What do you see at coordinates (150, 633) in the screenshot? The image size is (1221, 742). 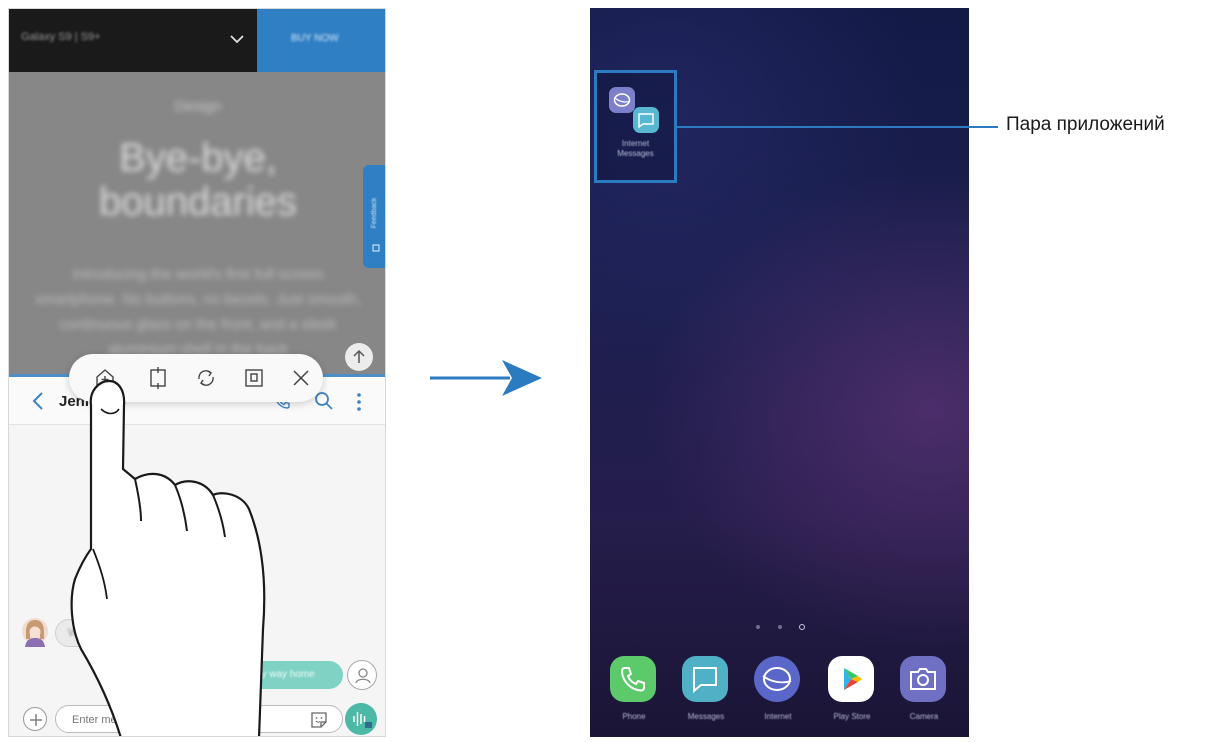 I see `incoming-message-bubble: Where are you?` at bounding box center [150, 633].